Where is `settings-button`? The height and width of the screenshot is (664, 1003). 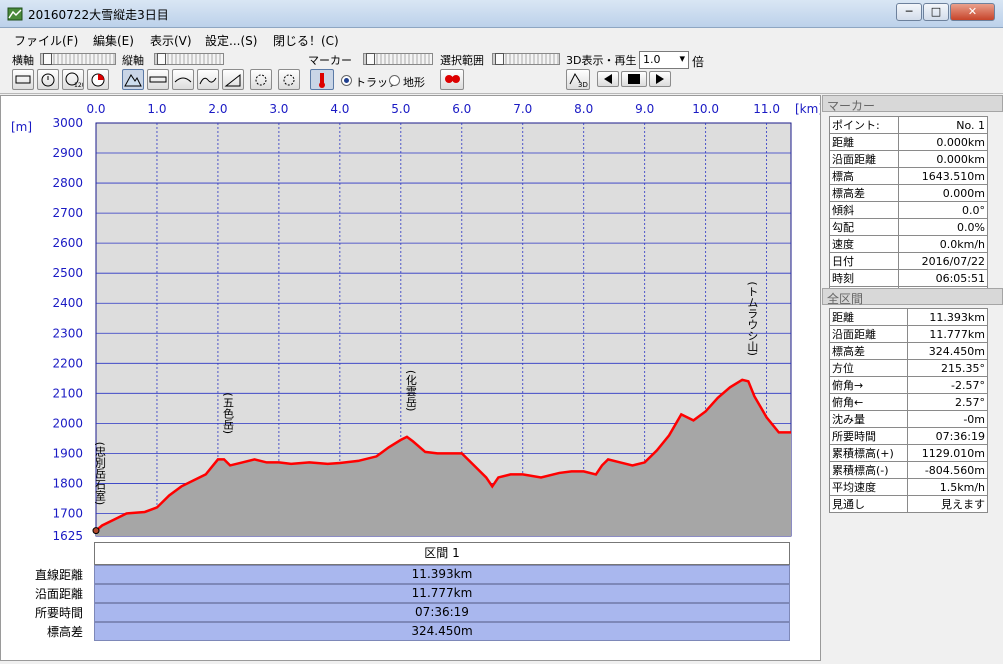
settings-button is located at coordinates (289, 79).